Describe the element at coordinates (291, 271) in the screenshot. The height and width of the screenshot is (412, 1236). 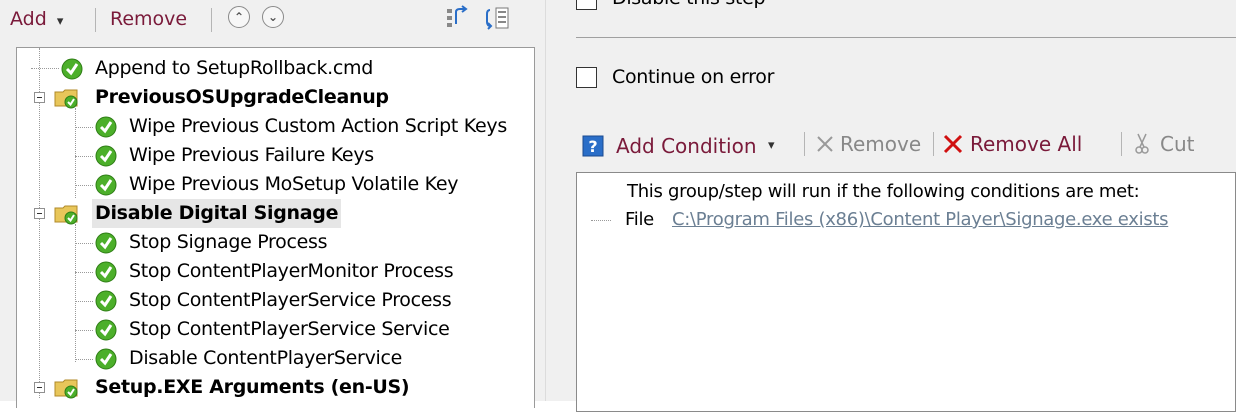
I see `tree-item-label: Stop ContentPlayerMonitor Process` at that location.